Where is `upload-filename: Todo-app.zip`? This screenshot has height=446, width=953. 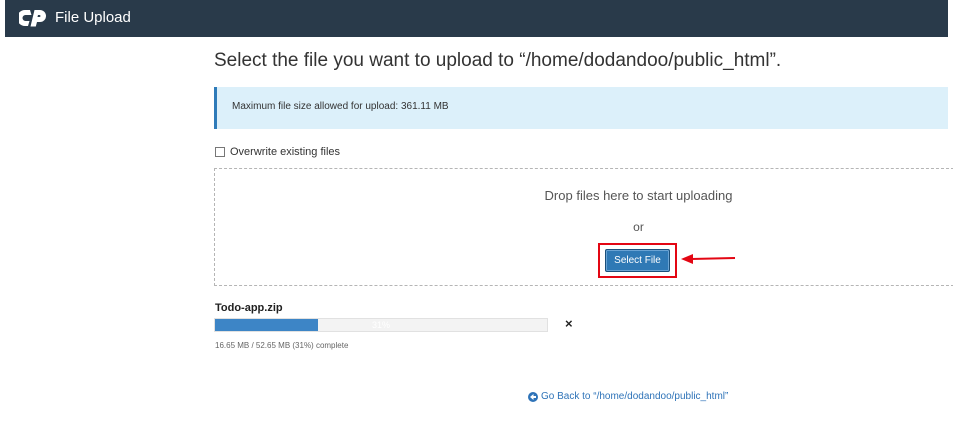 upload-filename: Todo-app.zip is located at coordinates (249, 308).